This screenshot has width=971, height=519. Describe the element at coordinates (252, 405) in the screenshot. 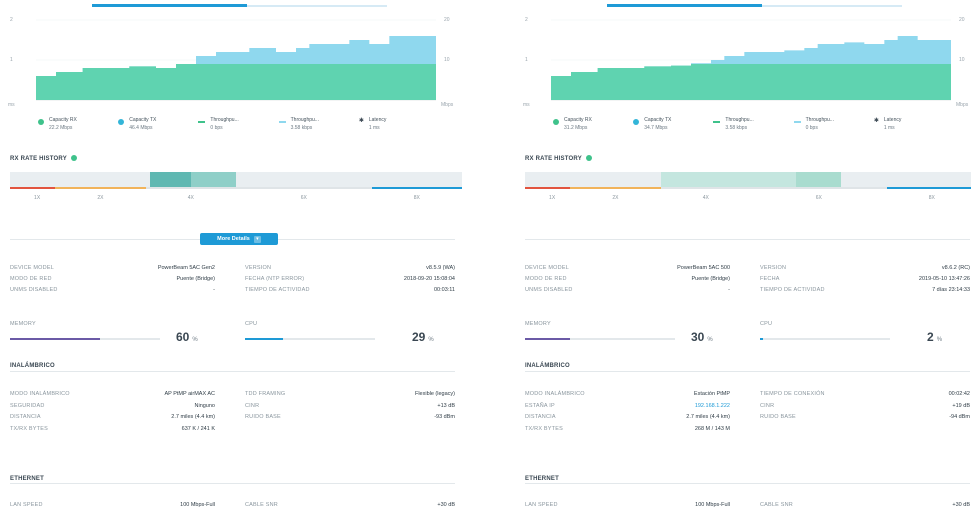

I see `info-label: CINR` at that location.